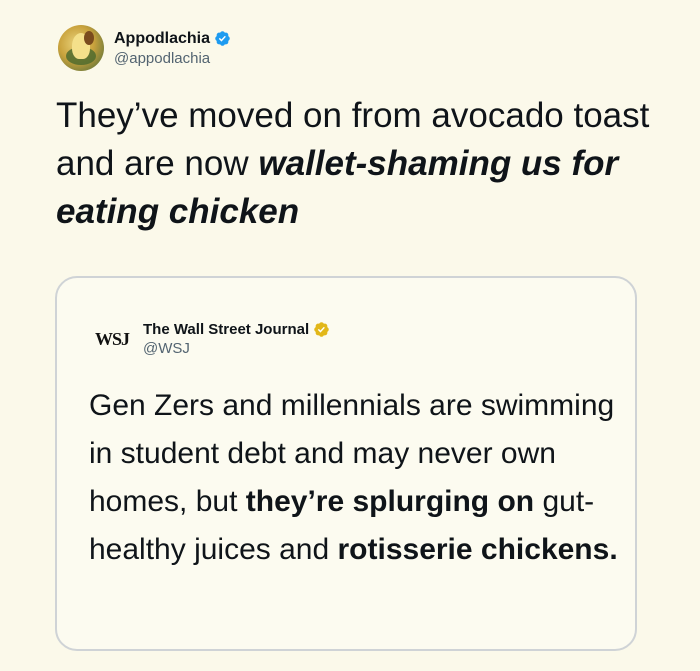 The width and height of the screenshot is (700, 671). What do you see at coordinates (162, 39) in the screenshot?
I see `author-name: Appodlachia` at bounding box center [162, 39].